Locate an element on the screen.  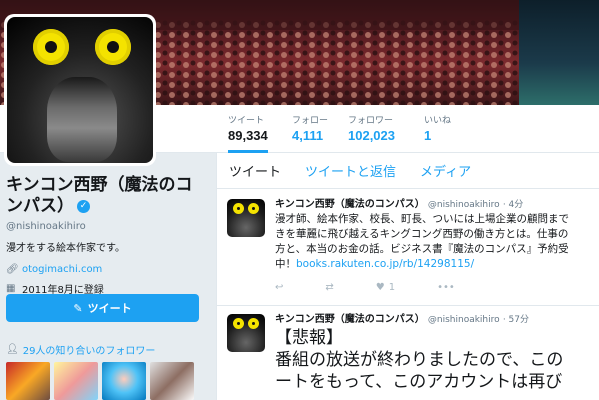
stat-tweets: ツイート 89,334 is located at coordinates (248, 133).